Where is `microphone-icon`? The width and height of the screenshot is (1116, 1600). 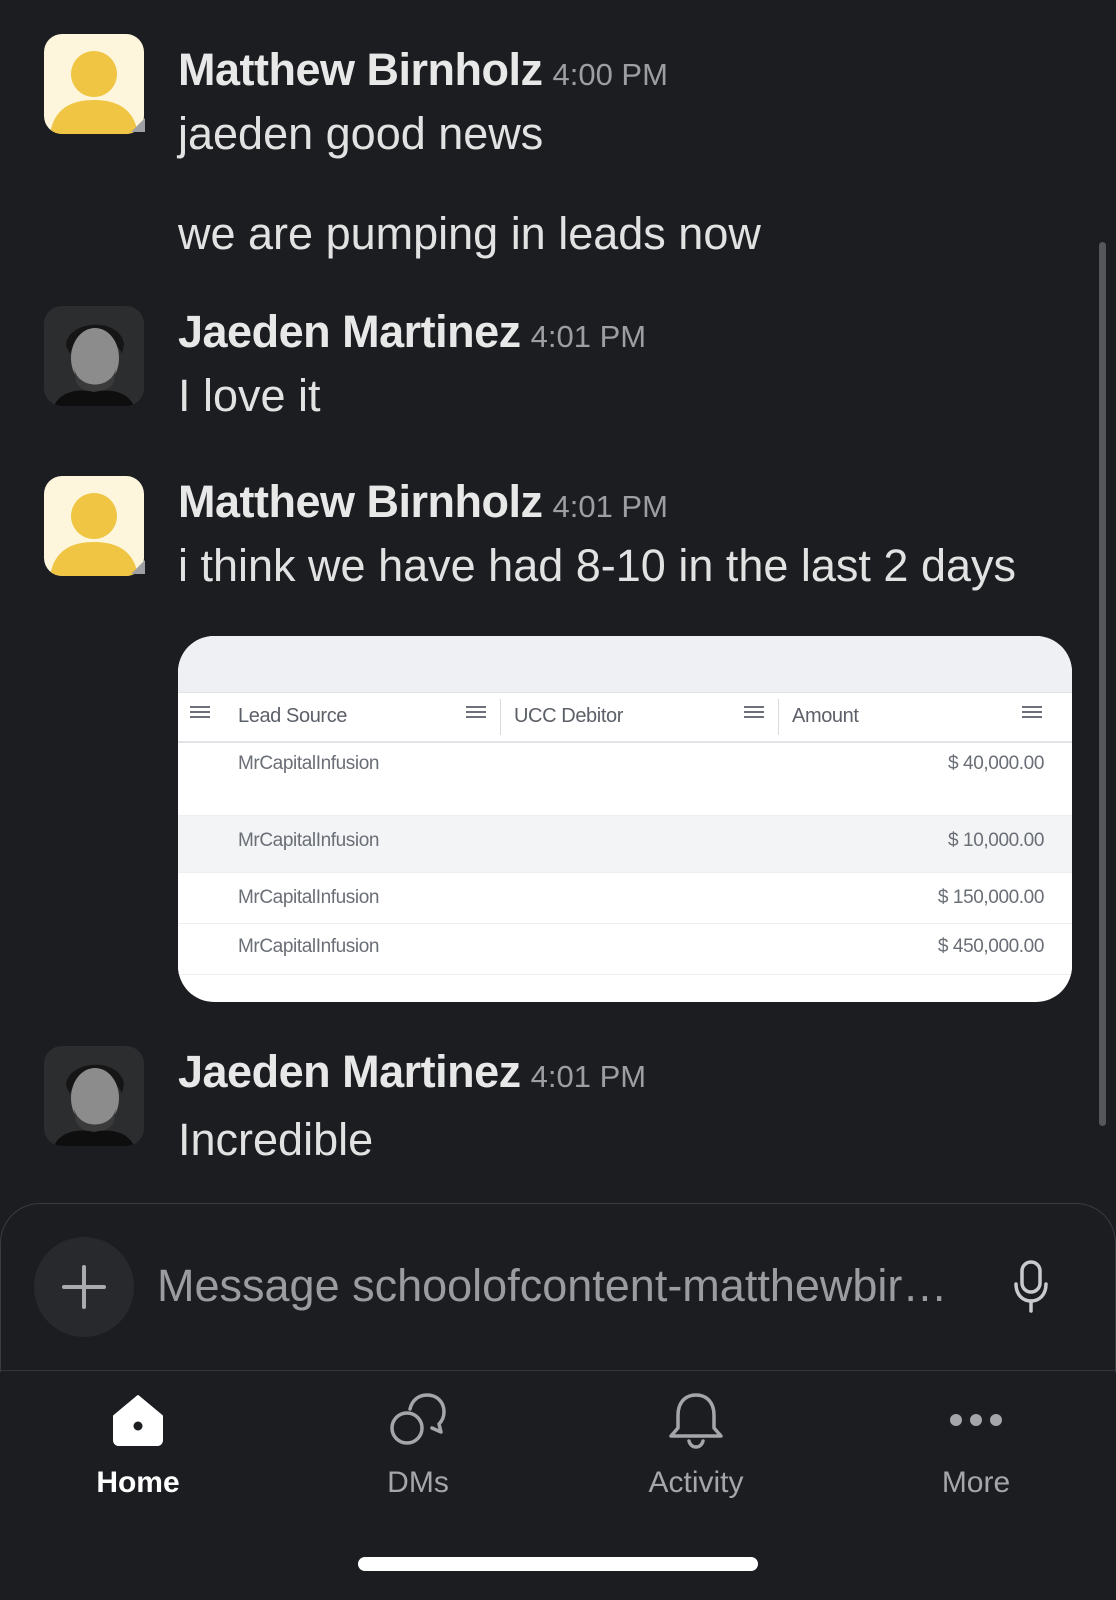 microphone-icon is located at coordinates (1031, 1287).